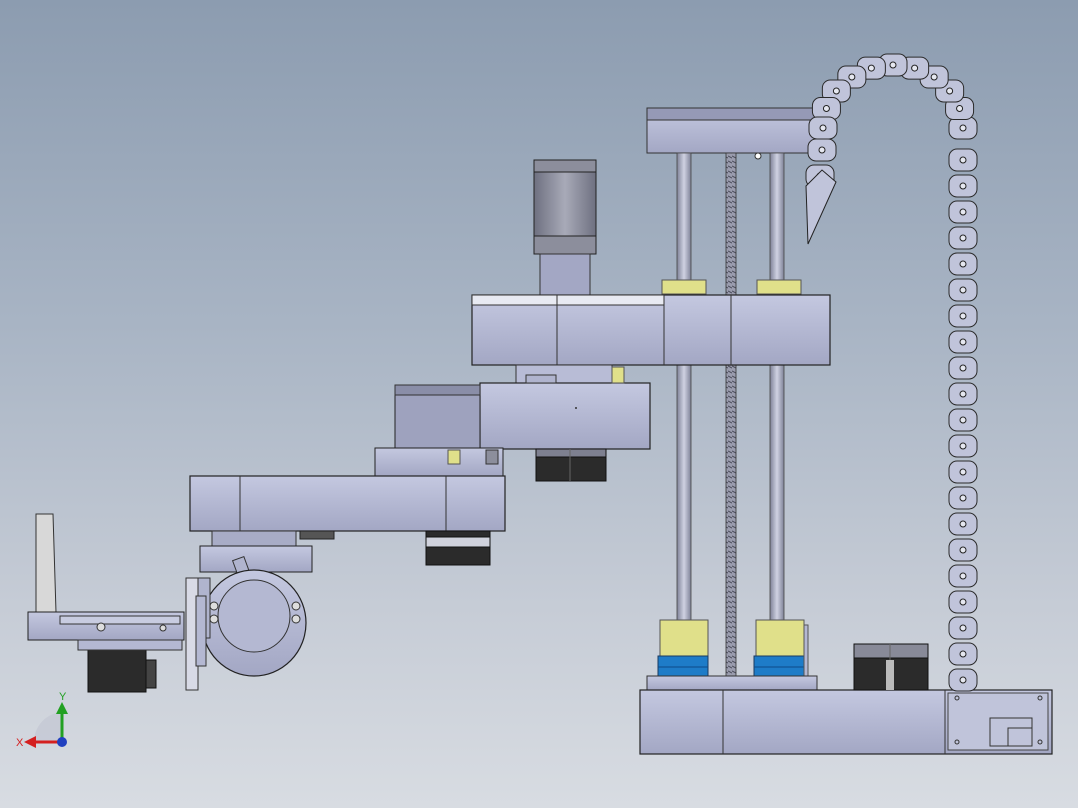 The height and width of the screenshot is (808, 1078). I want to click on coordinate-triad-icon: Y X, so click(42, 720).